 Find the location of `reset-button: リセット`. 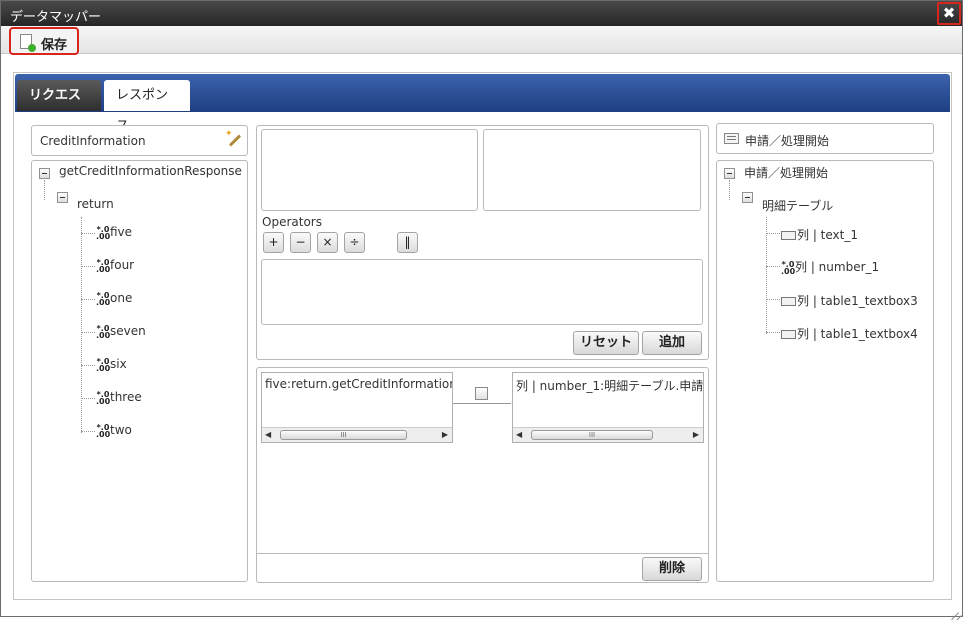

reset-button: リセット is located at coordinates (606, 343).